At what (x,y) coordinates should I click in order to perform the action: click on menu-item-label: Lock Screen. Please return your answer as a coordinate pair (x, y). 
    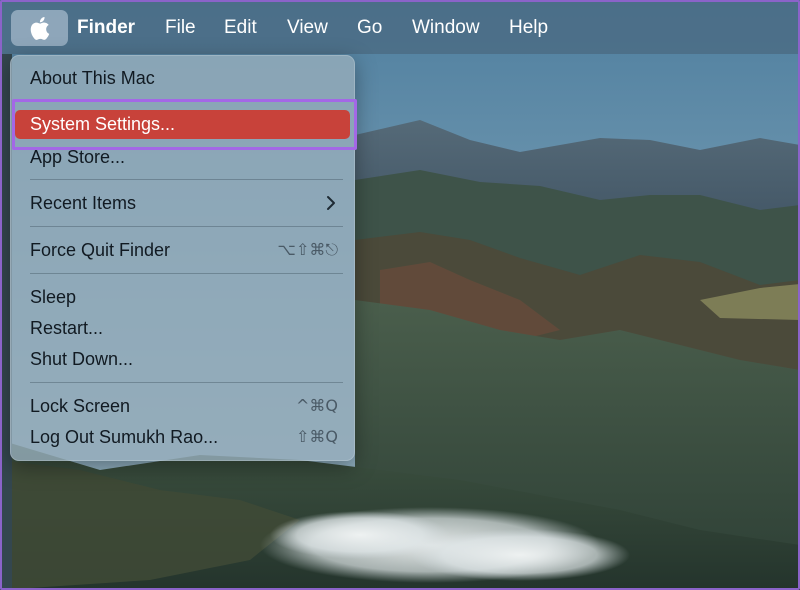
    Looking at the image, I should click on (80, 406).